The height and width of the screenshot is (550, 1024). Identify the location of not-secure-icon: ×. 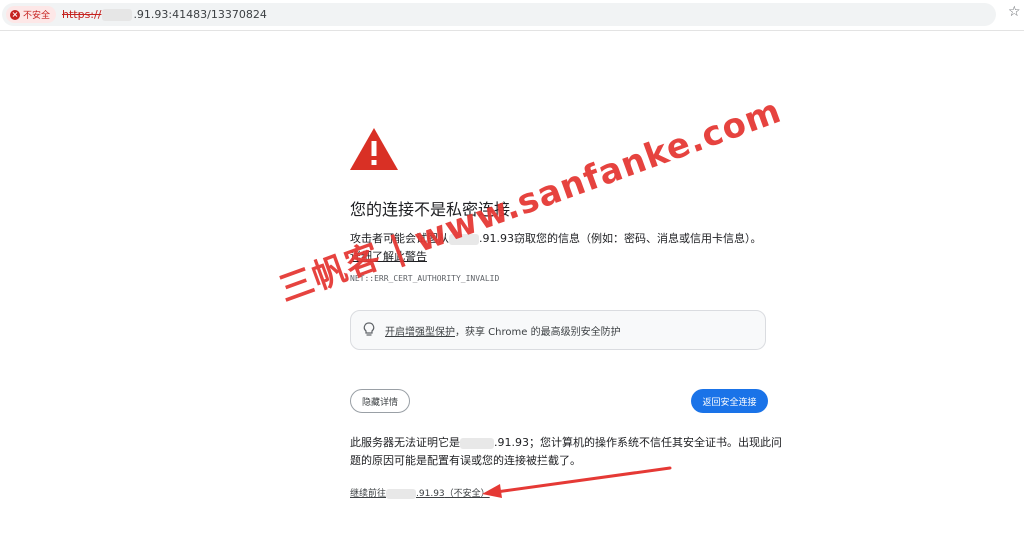
(15, 14).